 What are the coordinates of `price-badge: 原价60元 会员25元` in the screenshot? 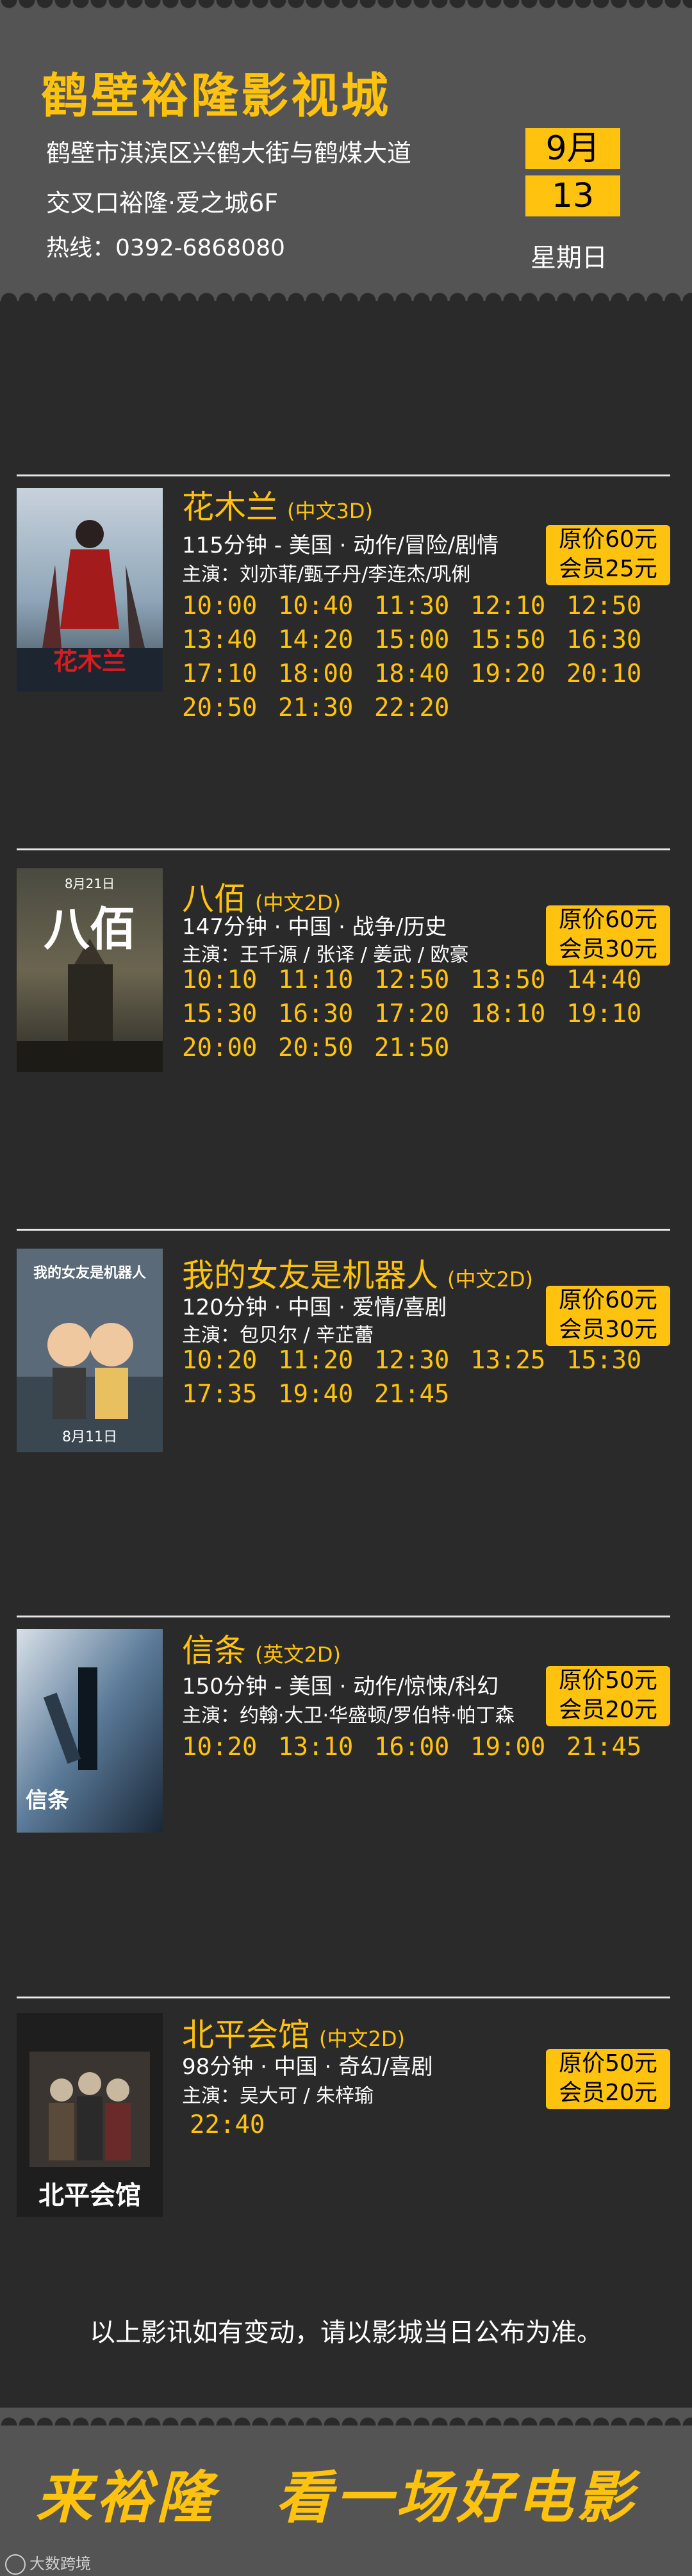 It's located at (608, 555).